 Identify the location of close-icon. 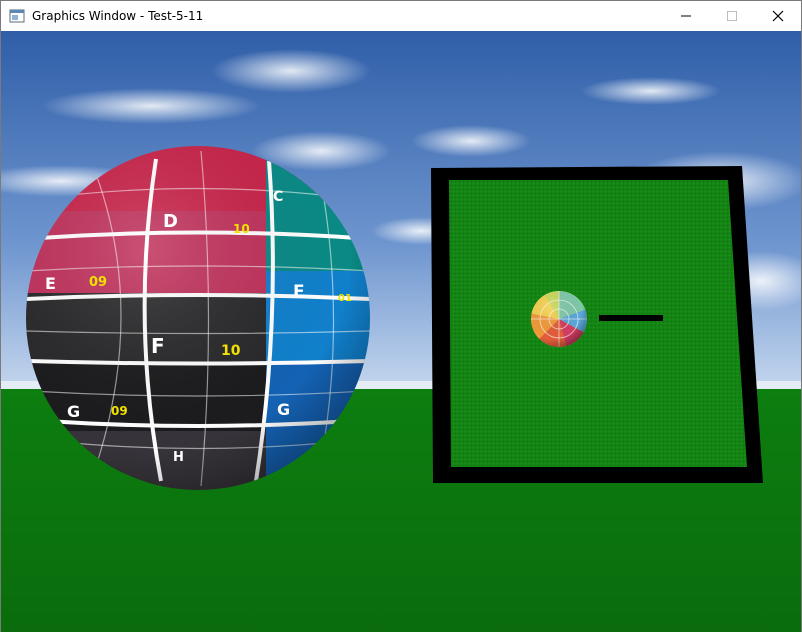
(778, 16).